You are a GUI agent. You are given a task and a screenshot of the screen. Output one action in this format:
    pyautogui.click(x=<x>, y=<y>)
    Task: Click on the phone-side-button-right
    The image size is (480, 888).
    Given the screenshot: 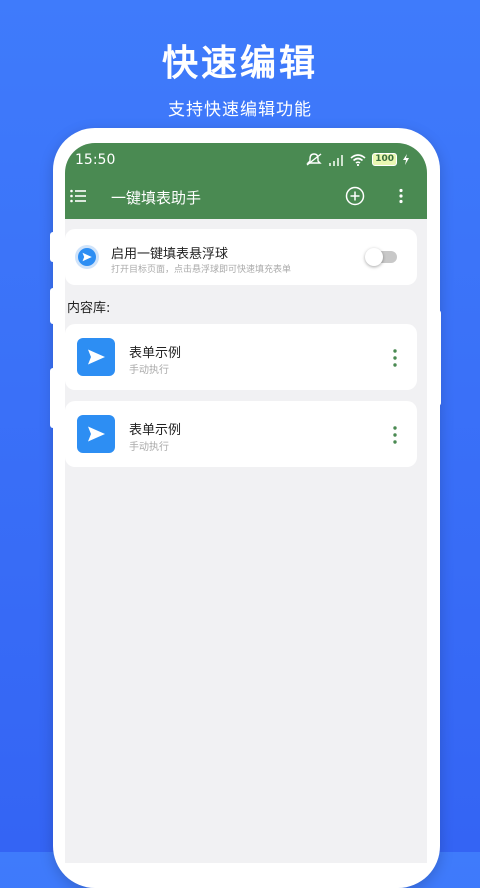 What is the action you would take?
    pyautogui.click(x=437, y=358)
    